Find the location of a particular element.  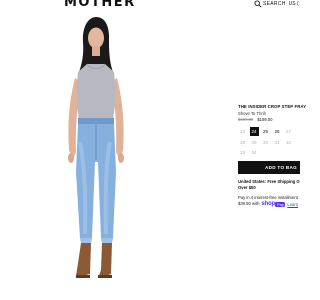

search-icon is located at coordinates (258, 6).